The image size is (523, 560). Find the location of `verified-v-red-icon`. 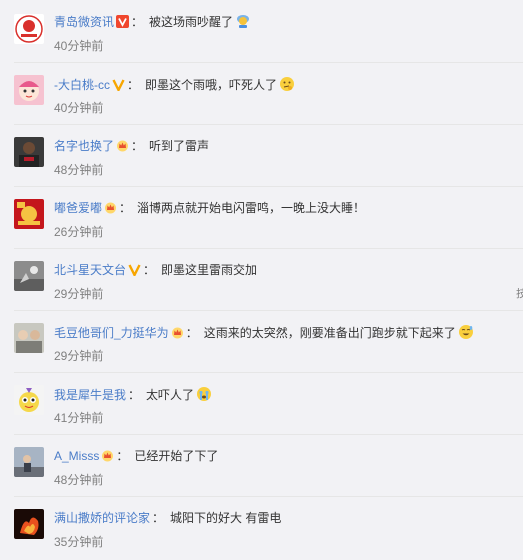

verified-v-red-icon is located at coordinates (123, 21).